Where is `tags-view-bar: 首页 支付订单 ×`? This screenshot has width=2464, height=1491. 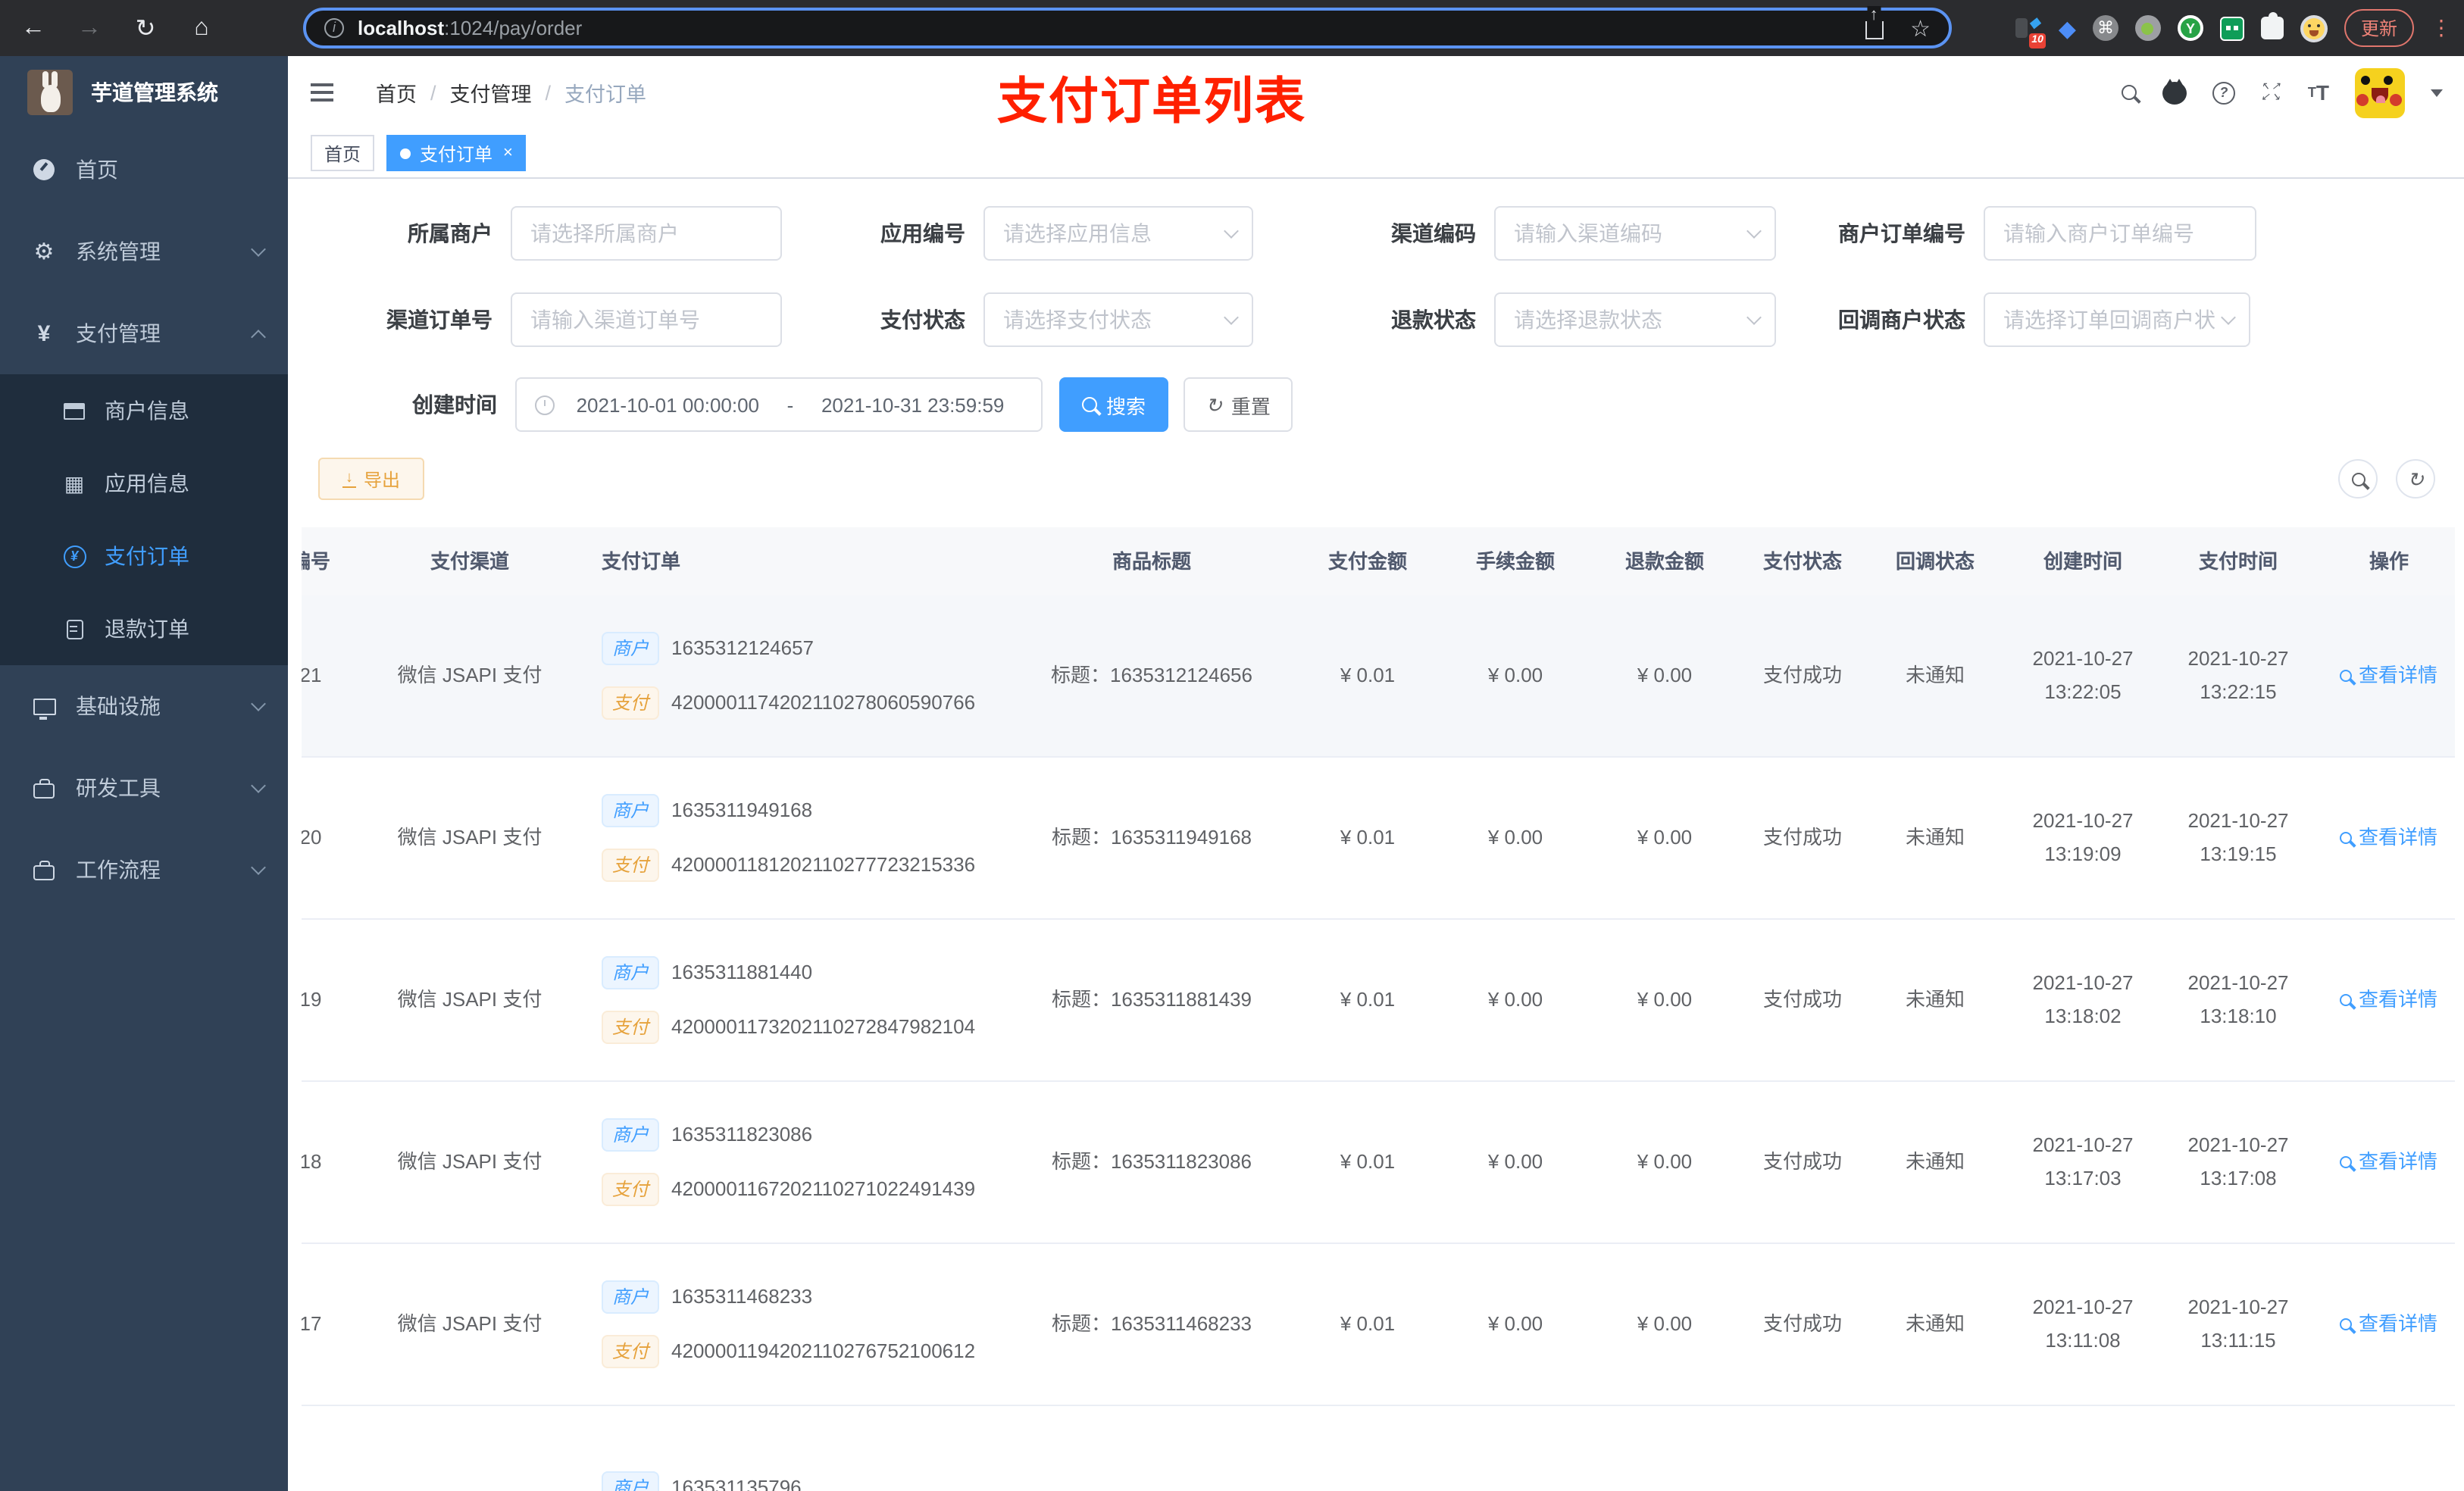
tags-view-bar: 首页 支付订单 × is located at coordinates (1376, 154).